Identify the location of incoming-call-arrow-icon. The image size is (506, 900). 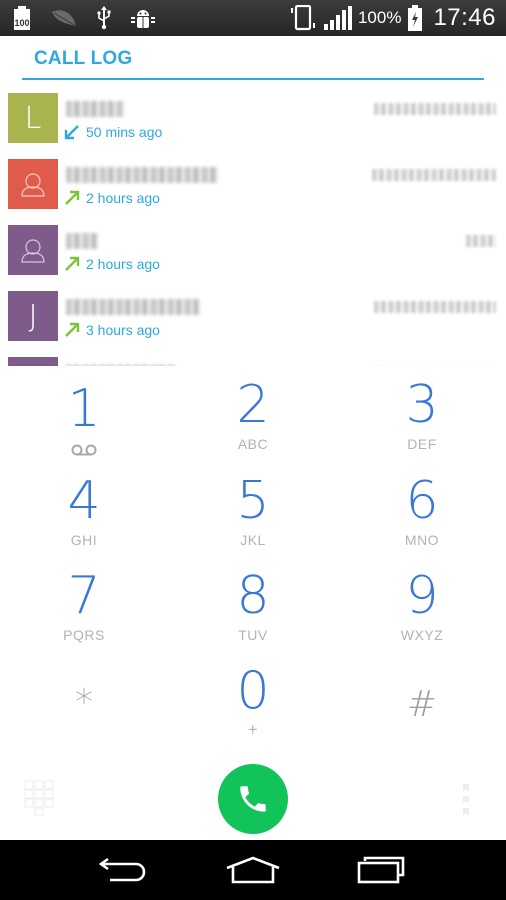
(71, 132).